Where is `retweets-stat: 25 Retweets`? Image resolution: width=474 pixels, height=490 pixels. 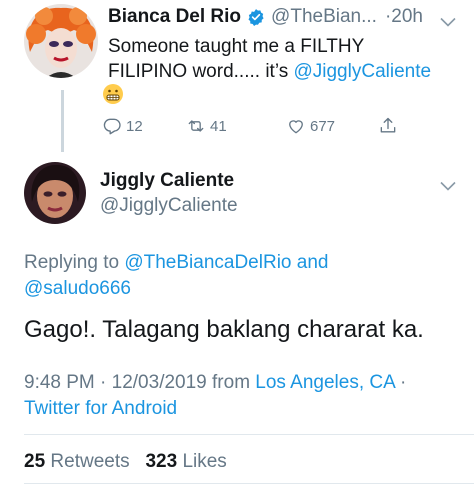 retweets-stat: 25 Retweets is located at coordinates (77, 461).